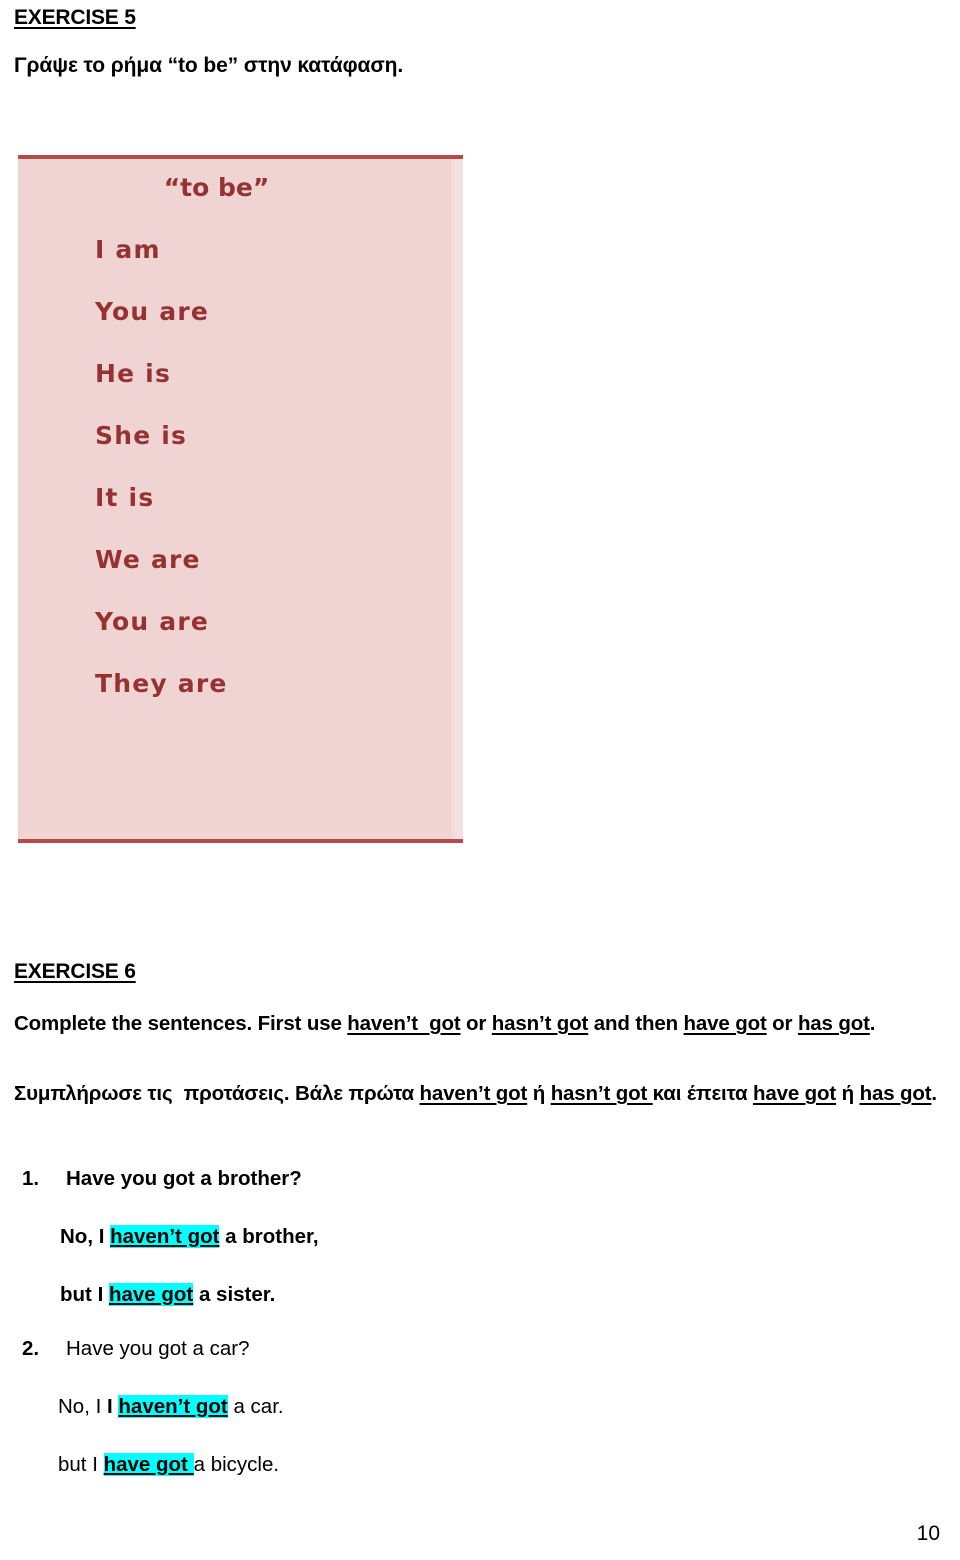 This screenshot has height=1560, width=960. Describe the element at coordinates (703, 1093) in the screenshot. I see `instruction-text: και έπειτα` at that location.